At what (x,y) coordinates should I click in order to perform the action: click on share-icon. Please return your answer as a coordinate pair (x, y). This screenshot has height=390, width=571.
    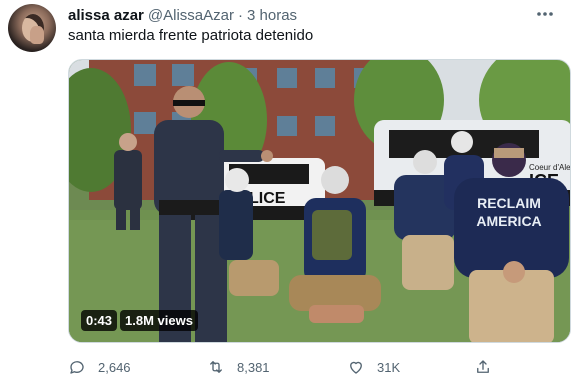
    Looking at the image, I should click on (483, 366).